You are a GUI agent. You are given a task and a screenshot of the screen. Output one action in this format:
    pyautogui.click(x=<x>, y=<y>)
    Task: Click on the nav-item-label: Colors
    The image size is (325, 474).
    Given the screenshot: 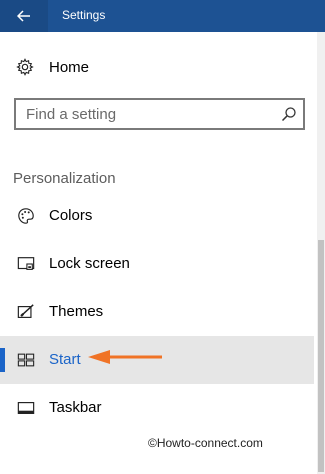 What is the action you would take?
    pyautogui.click(x=71, y=215)
    